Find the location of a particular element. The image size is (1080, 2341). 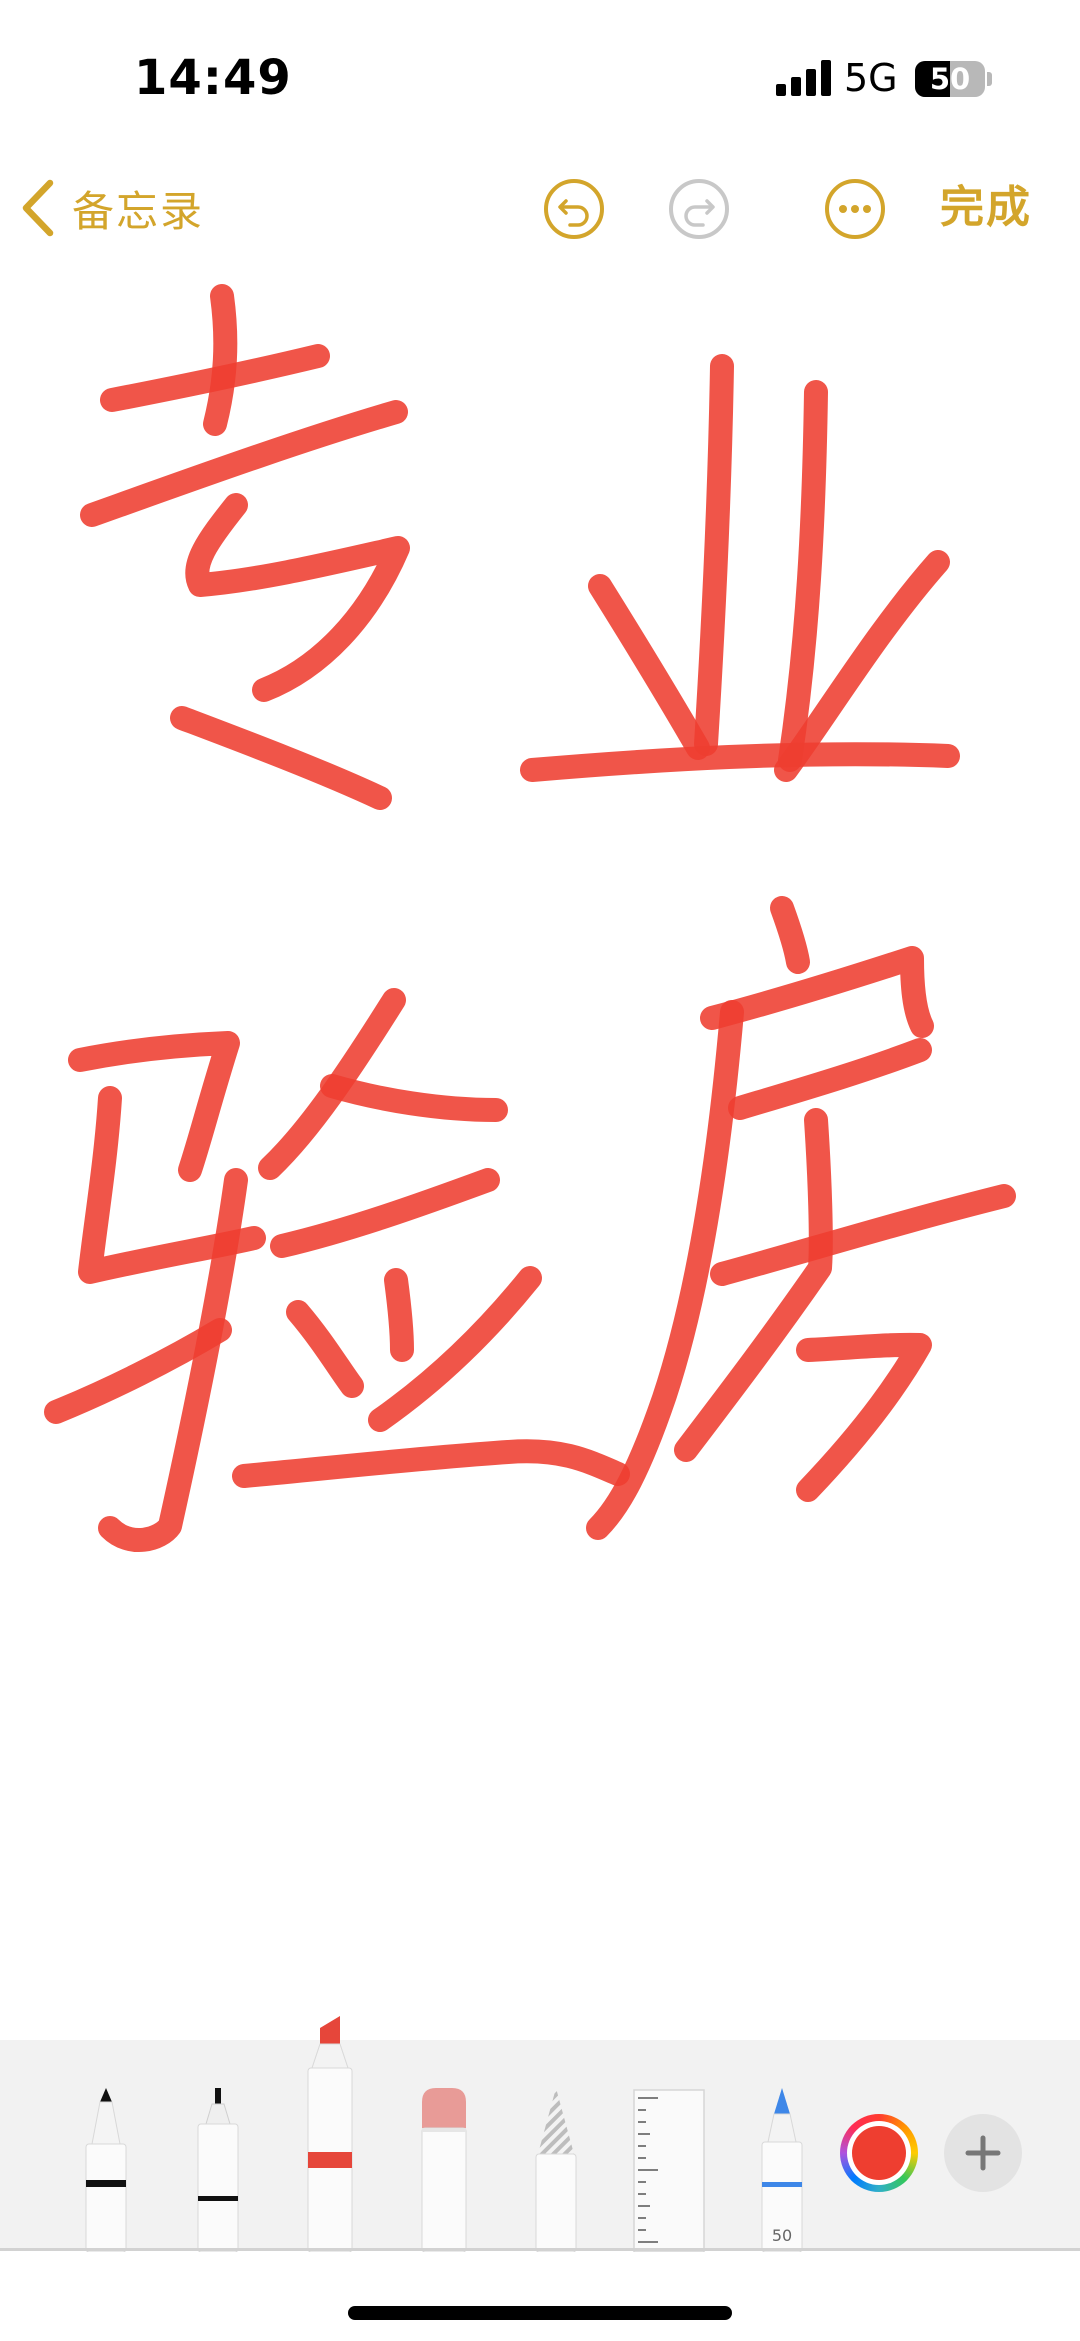

pen-tool is located at coordinates (106, 2168).